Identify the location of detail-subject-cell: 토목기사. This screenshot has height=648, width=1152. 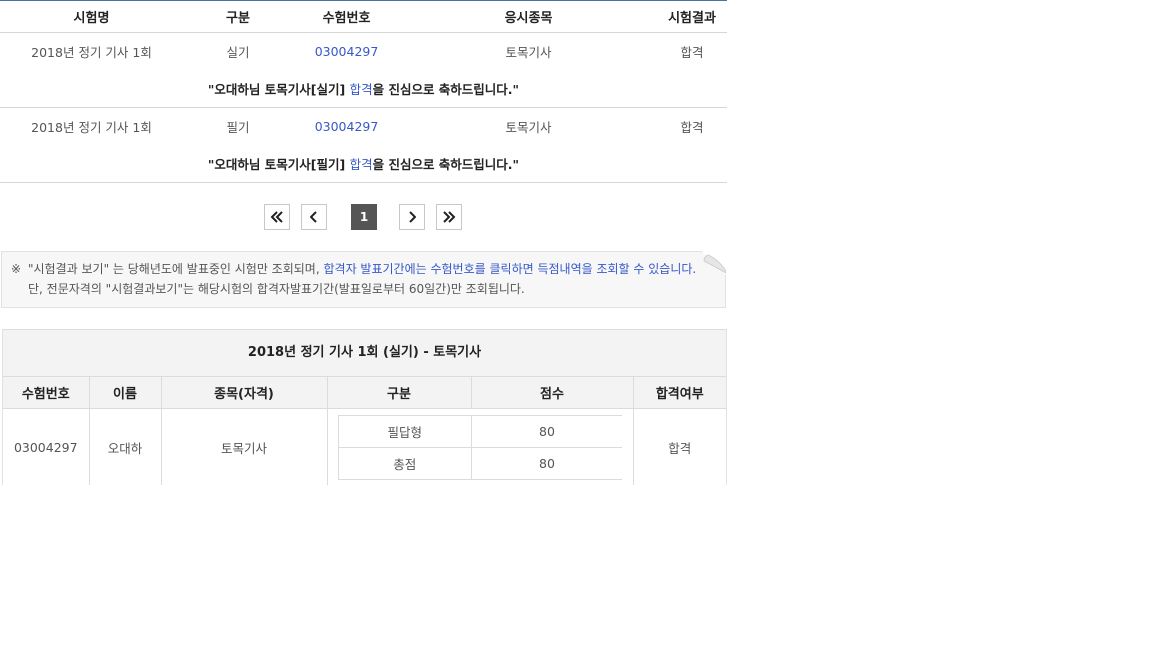
(244, 446).